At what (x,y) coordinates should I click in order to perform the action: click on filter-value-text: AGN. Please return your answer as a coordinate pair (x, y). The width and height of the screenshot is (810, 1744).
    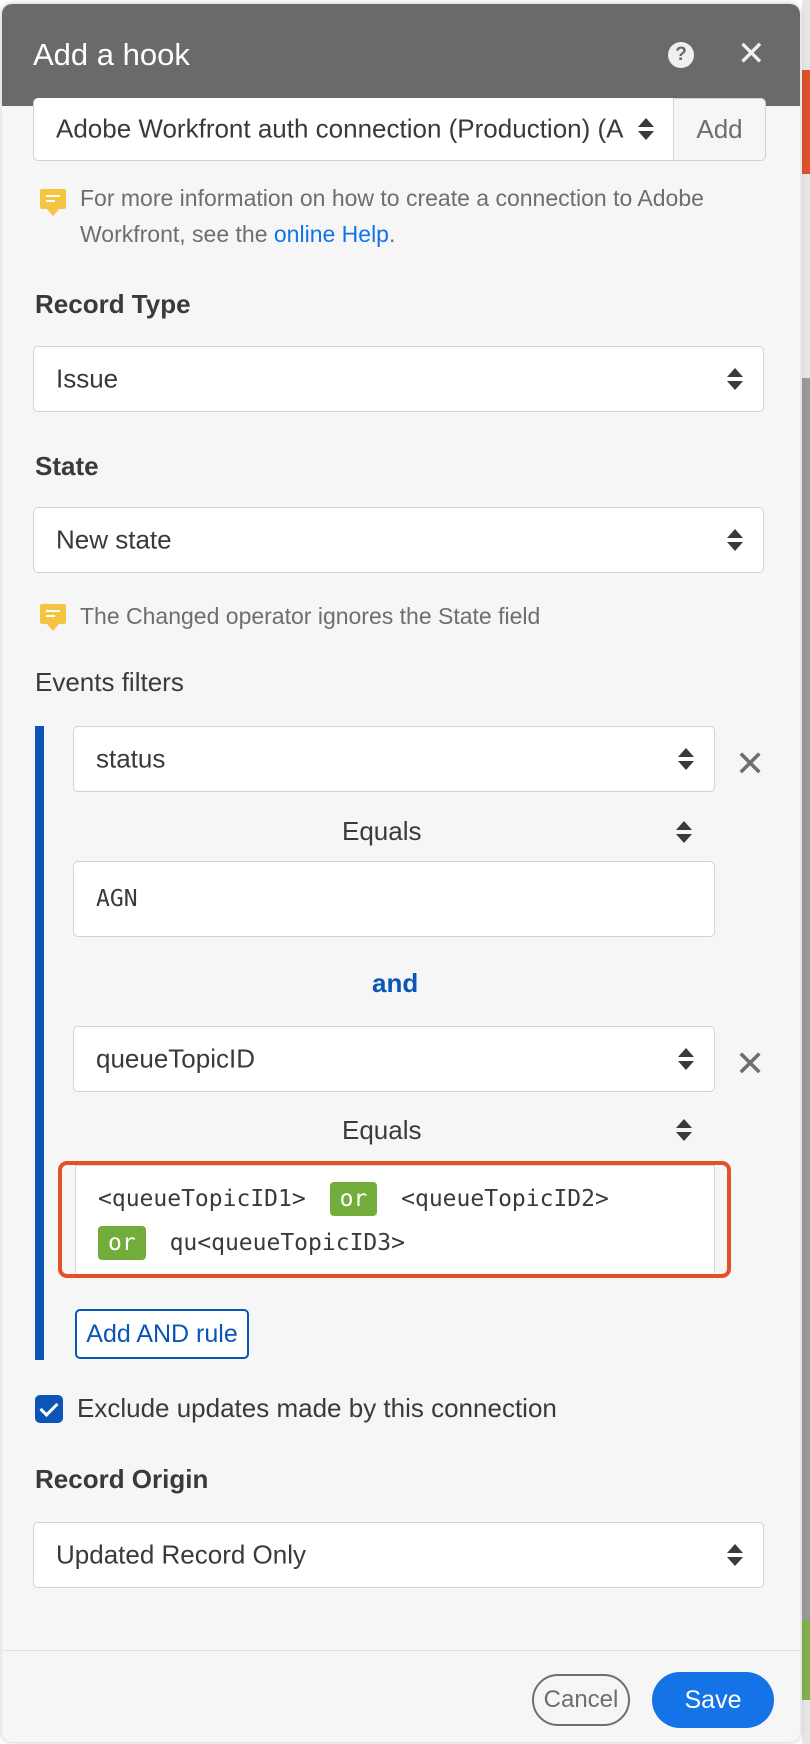
    Looking at the image, I should click on (117, 899).